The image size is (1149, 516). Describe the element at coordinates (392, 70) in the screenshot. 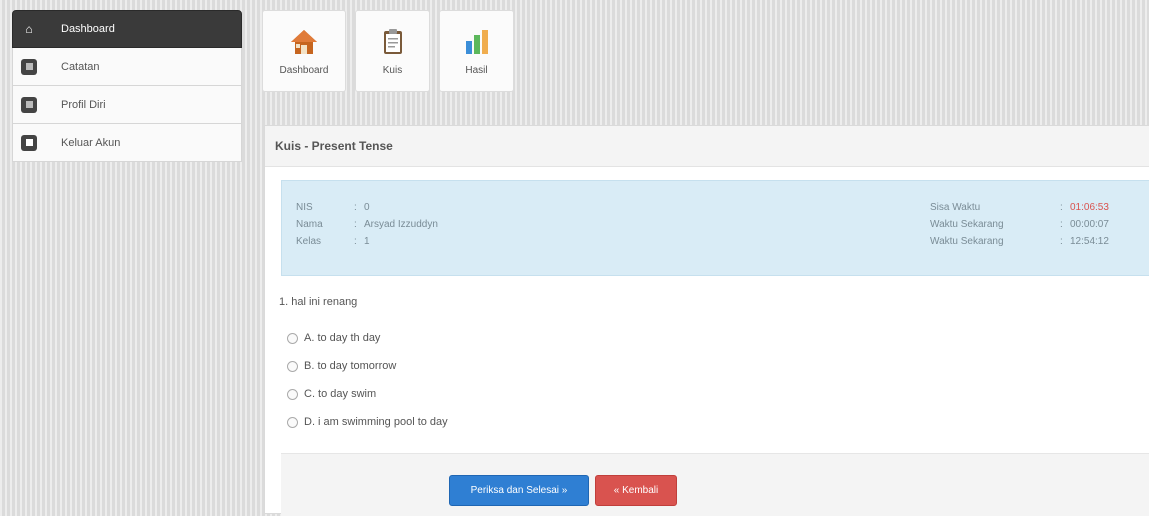

I see `shortcut-label: Kuis` at that location.